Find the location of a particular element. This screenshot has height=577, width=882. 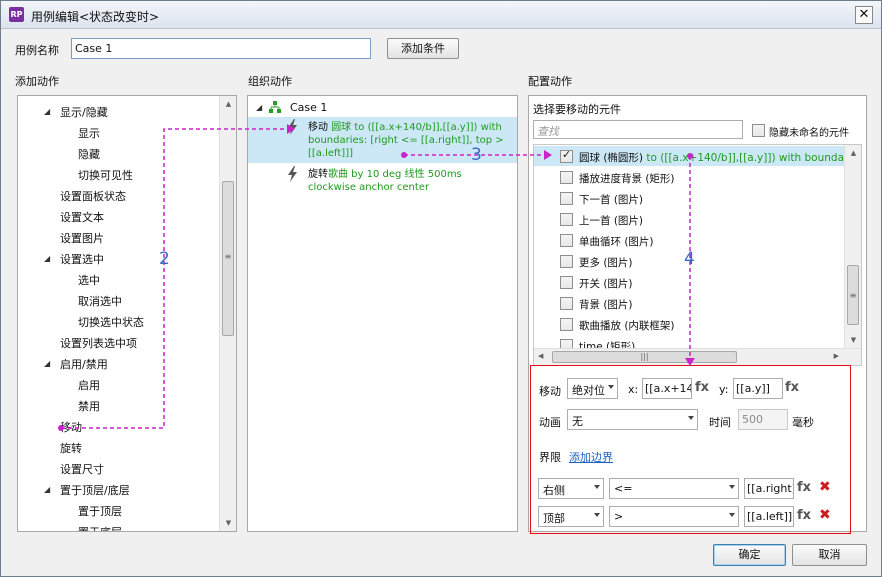

annotation-number-2: 2 is located at coordinates (164, 259).